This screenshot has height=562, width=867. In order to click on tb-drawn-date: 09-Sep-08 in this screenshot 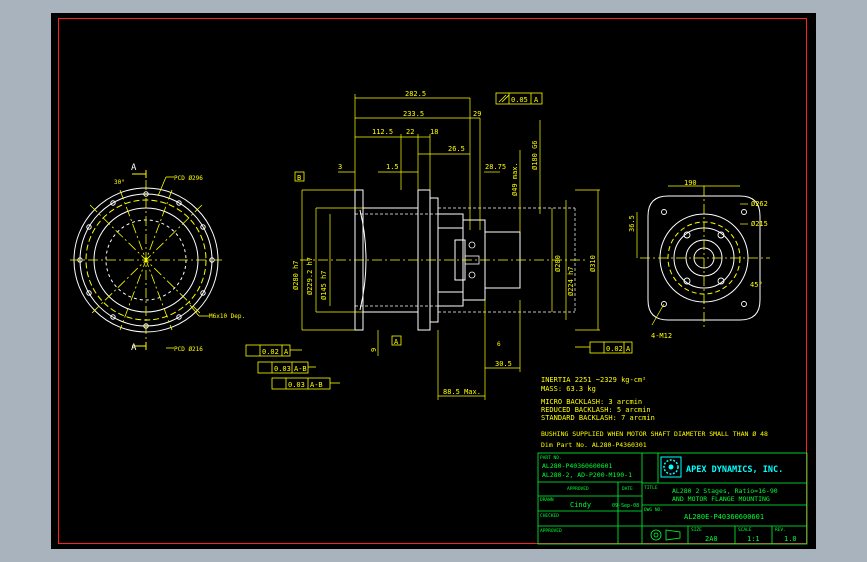, I will do `click(625, 506)`.